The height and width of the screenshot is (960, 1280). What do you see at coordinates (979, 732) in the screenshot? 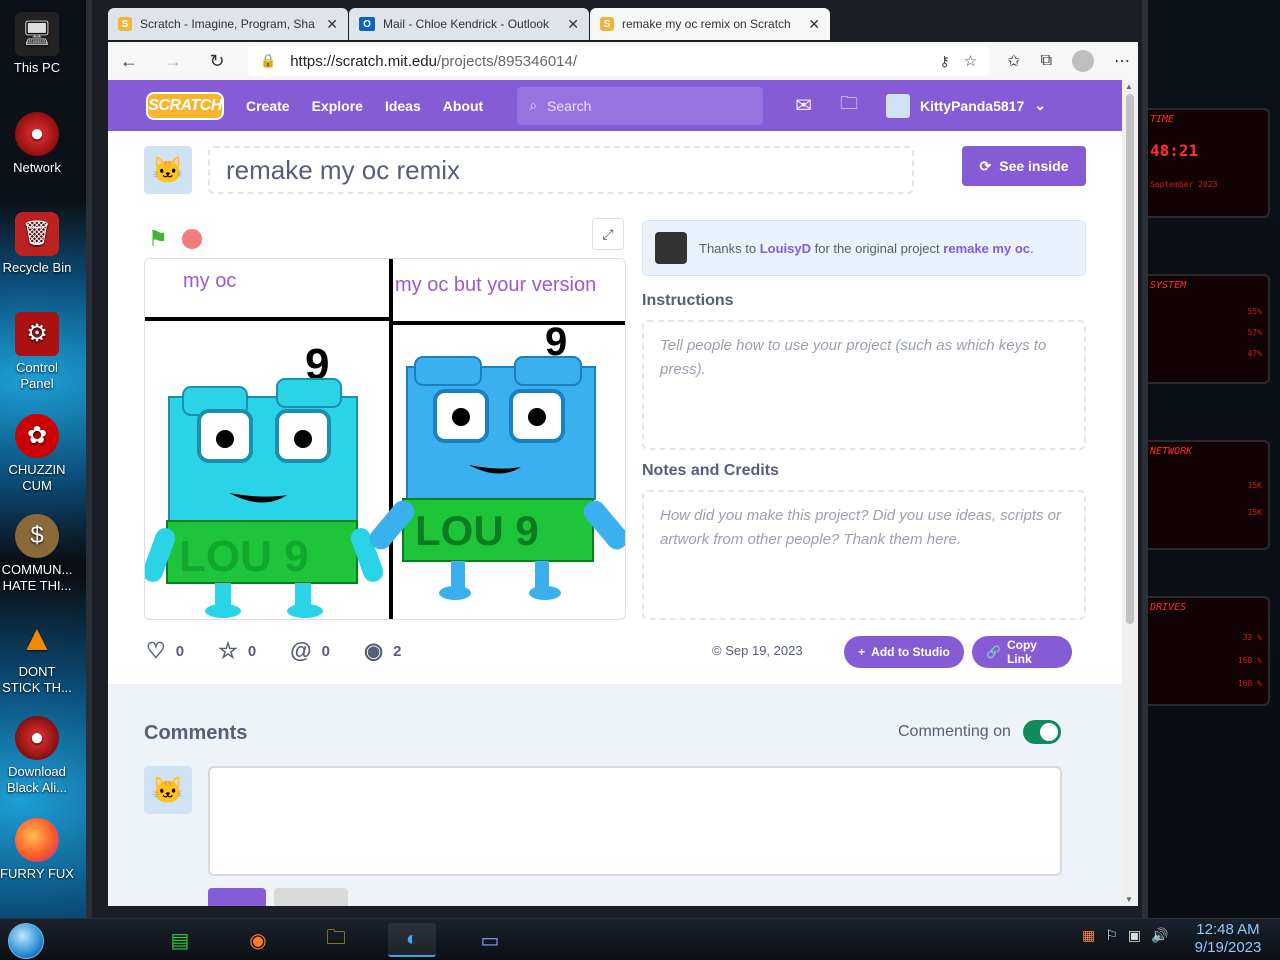
I see `commenting-control: Commenting on` at bounding box center [979, 732].